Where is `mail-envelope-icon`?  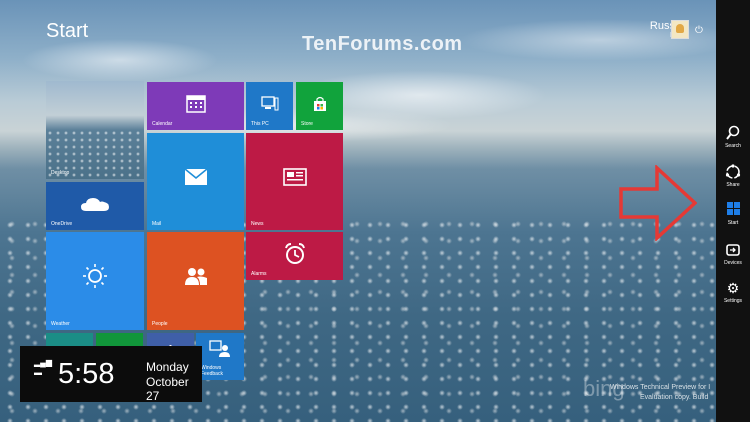 mail-envelope-icon is located at coordinates (195, 176).